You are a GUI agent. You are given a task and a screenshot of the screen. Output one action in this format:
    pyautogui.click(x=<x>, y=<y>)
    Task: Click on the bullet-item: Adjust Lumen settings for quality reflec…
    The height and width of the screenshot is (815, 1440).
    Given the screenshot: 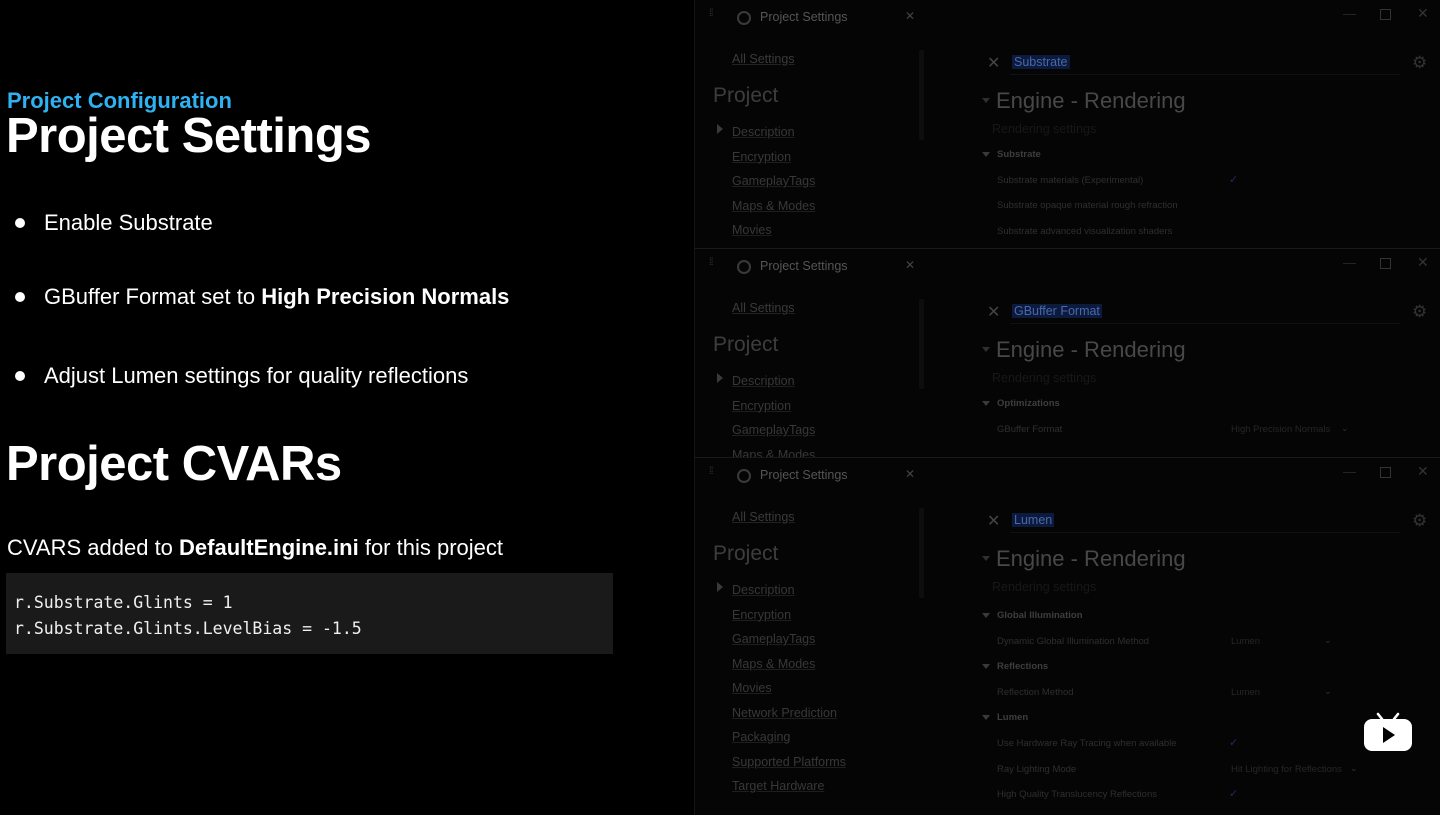 What is the action you would take?
    pyautogui.click(x=261, y=376)
    